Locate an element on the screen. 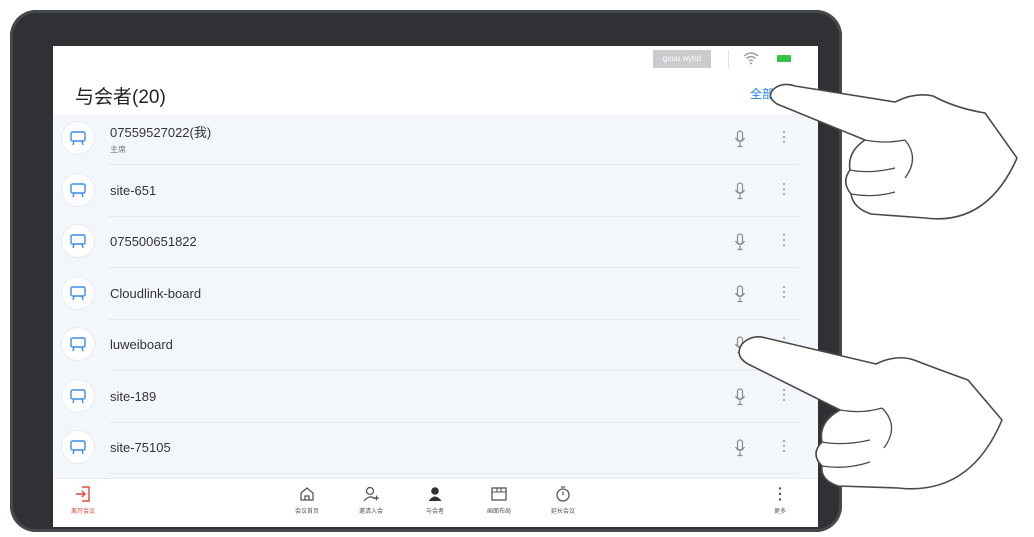  participant-row: 075500651822 is located at coordinates (435, 242).